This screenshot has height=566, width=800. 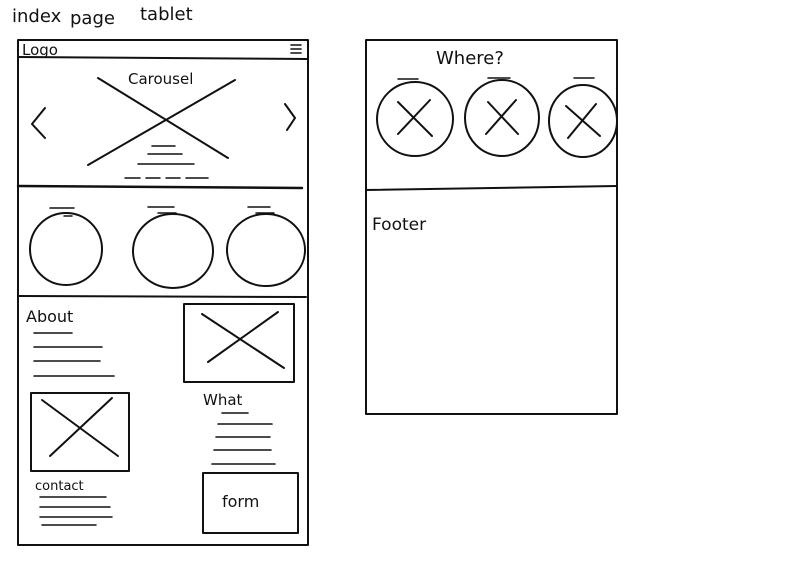 I want to click on carousel-label: Carousel, so click(x=160, y=79).